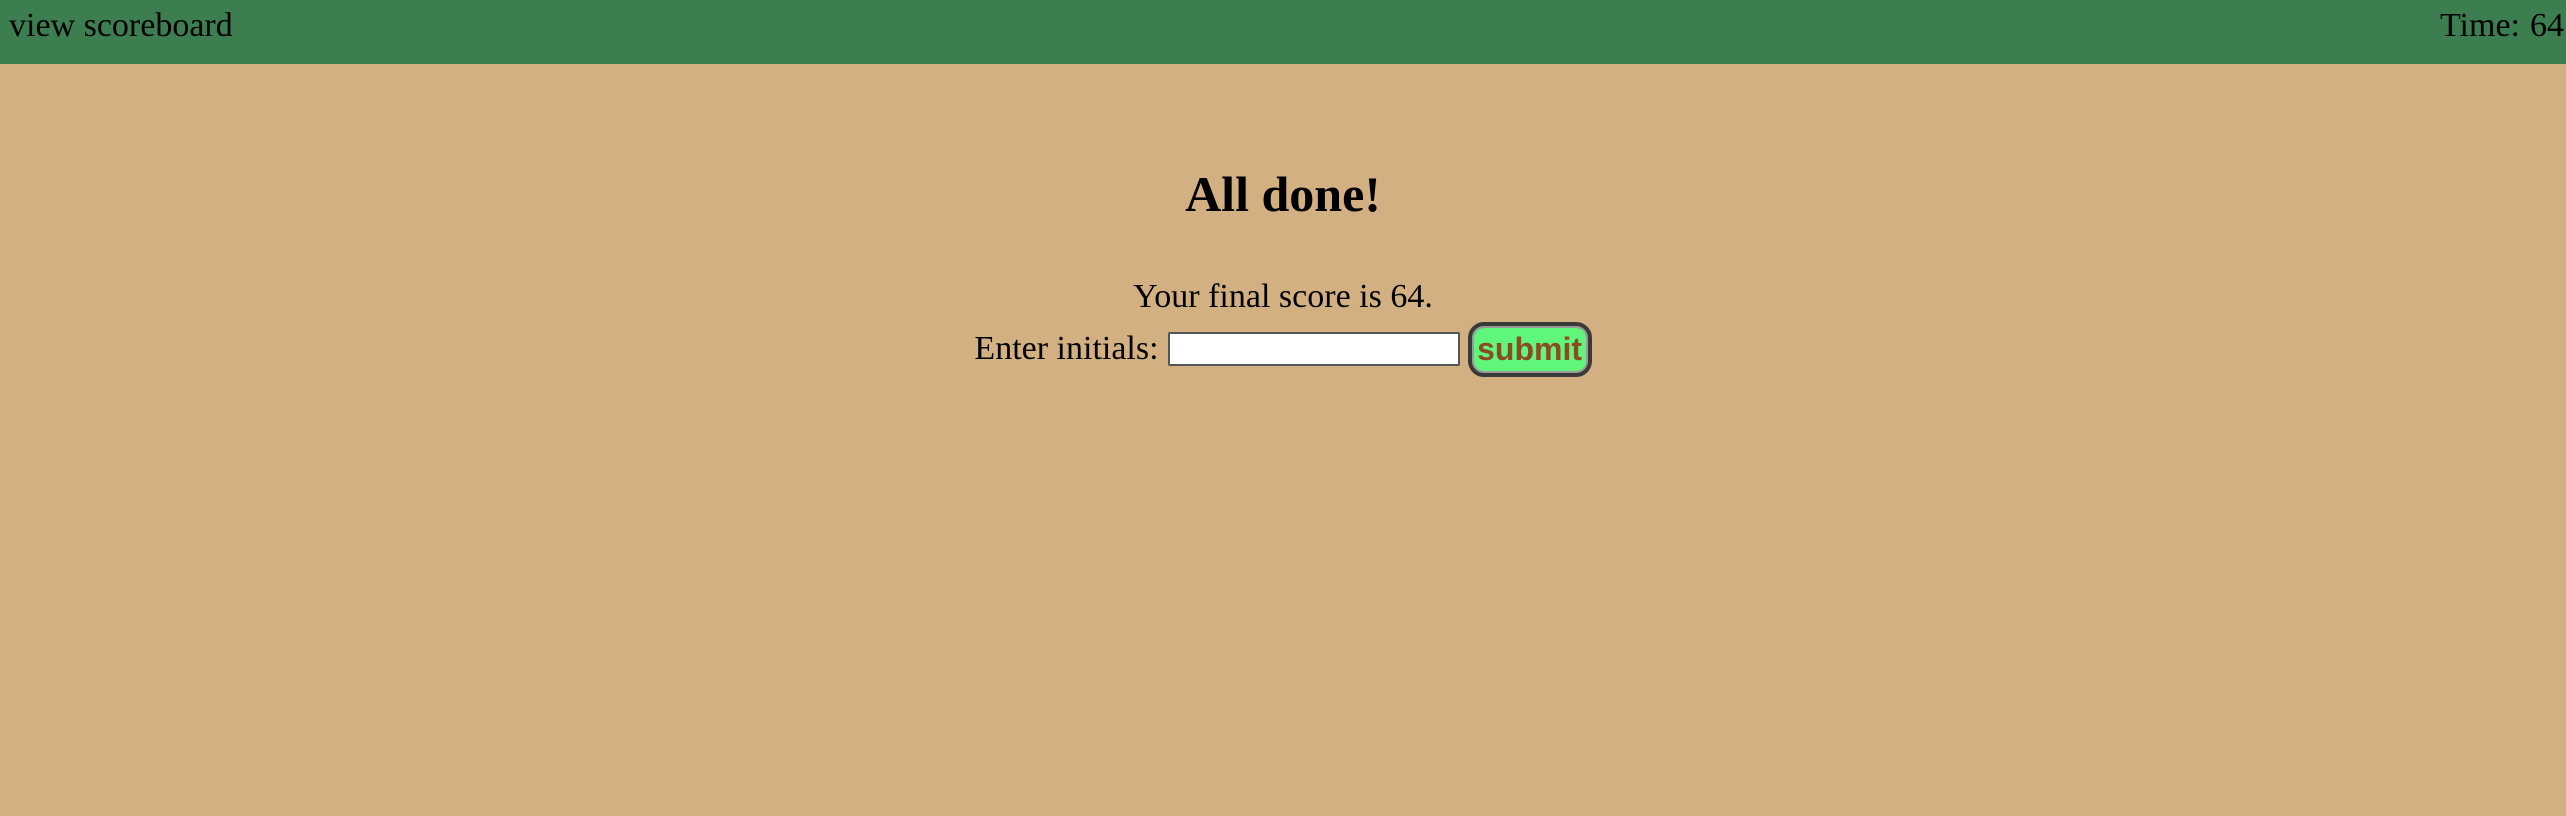  What do you see at coordinates (1283, 296) in the screenshot?
I see `final-score-text: Your final score is 64.` at bounding box center [1283, 296].